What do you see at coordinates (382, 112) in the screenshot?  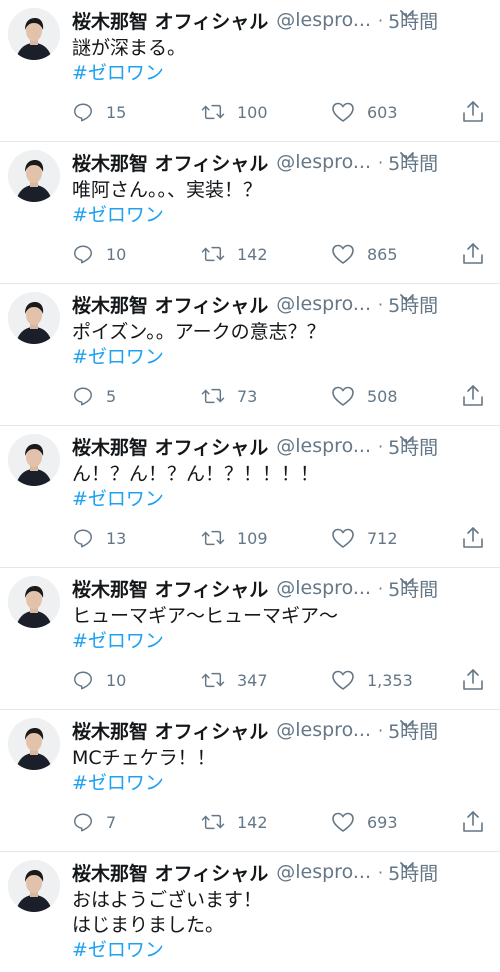 I see `like-count: 603` at bounding box center [382, 112].